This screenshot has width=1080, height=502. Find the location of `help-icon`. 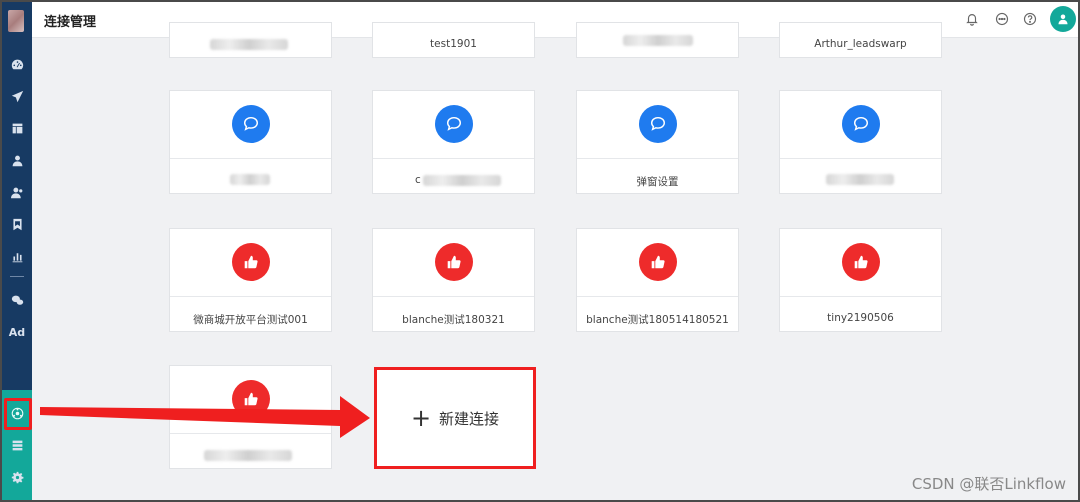

help-icon is located at coordinates (1030, 19).